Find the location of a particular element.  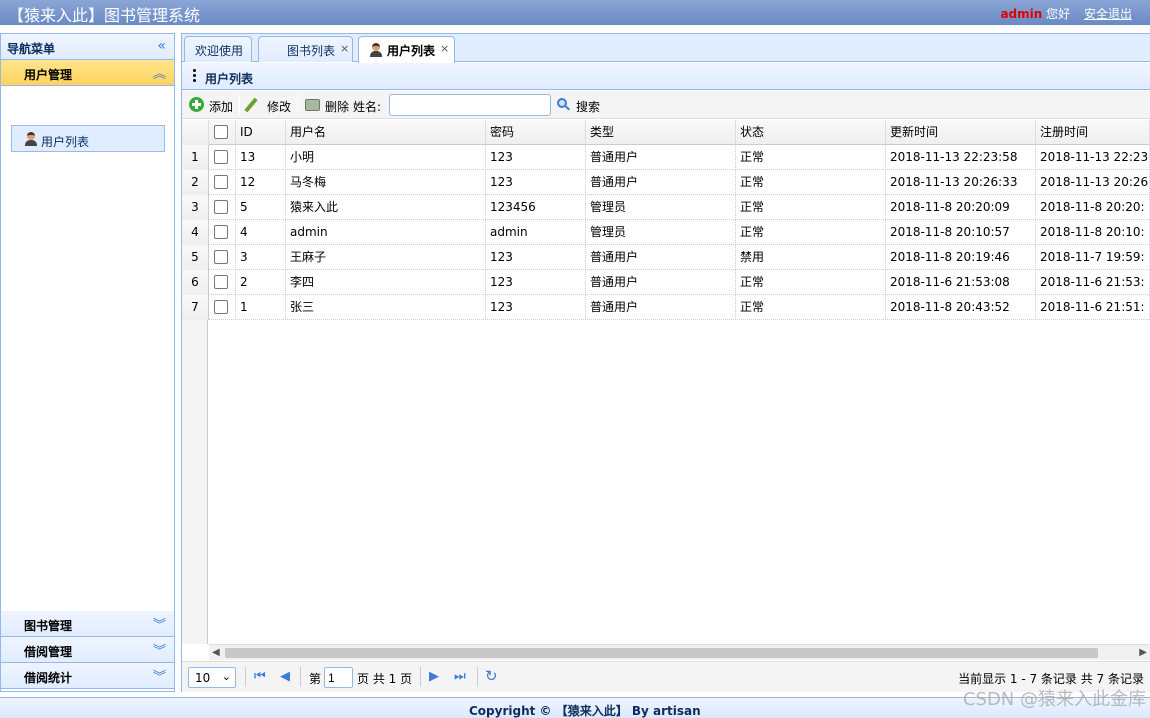

page-total-text: 页 共 1 页 is located at coordinates (385, 679).